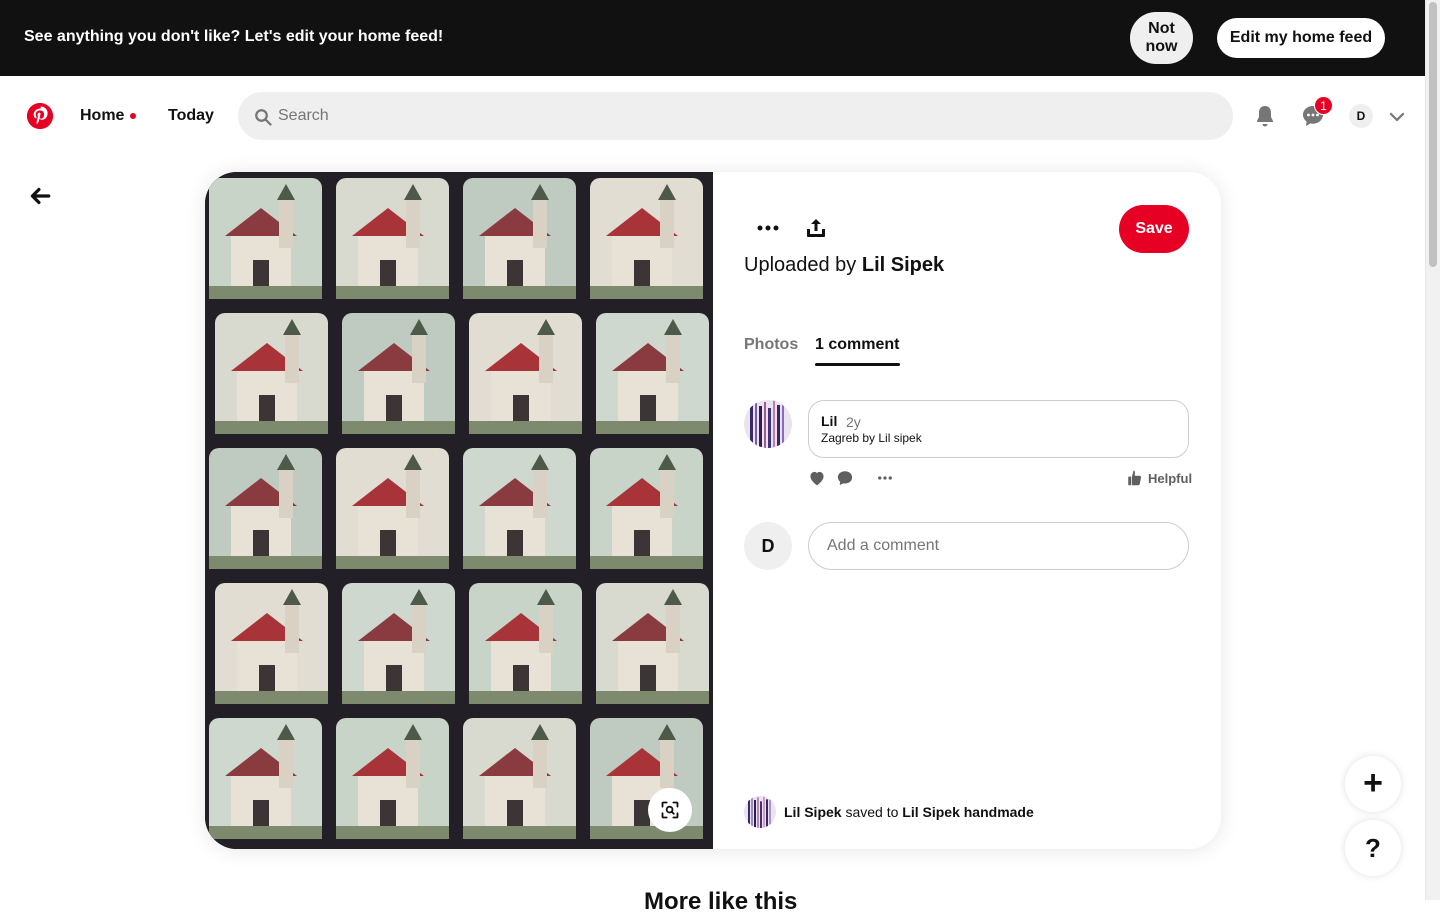  I want to click on uploader-name-link: Lil Sipek, so click(903, 265).